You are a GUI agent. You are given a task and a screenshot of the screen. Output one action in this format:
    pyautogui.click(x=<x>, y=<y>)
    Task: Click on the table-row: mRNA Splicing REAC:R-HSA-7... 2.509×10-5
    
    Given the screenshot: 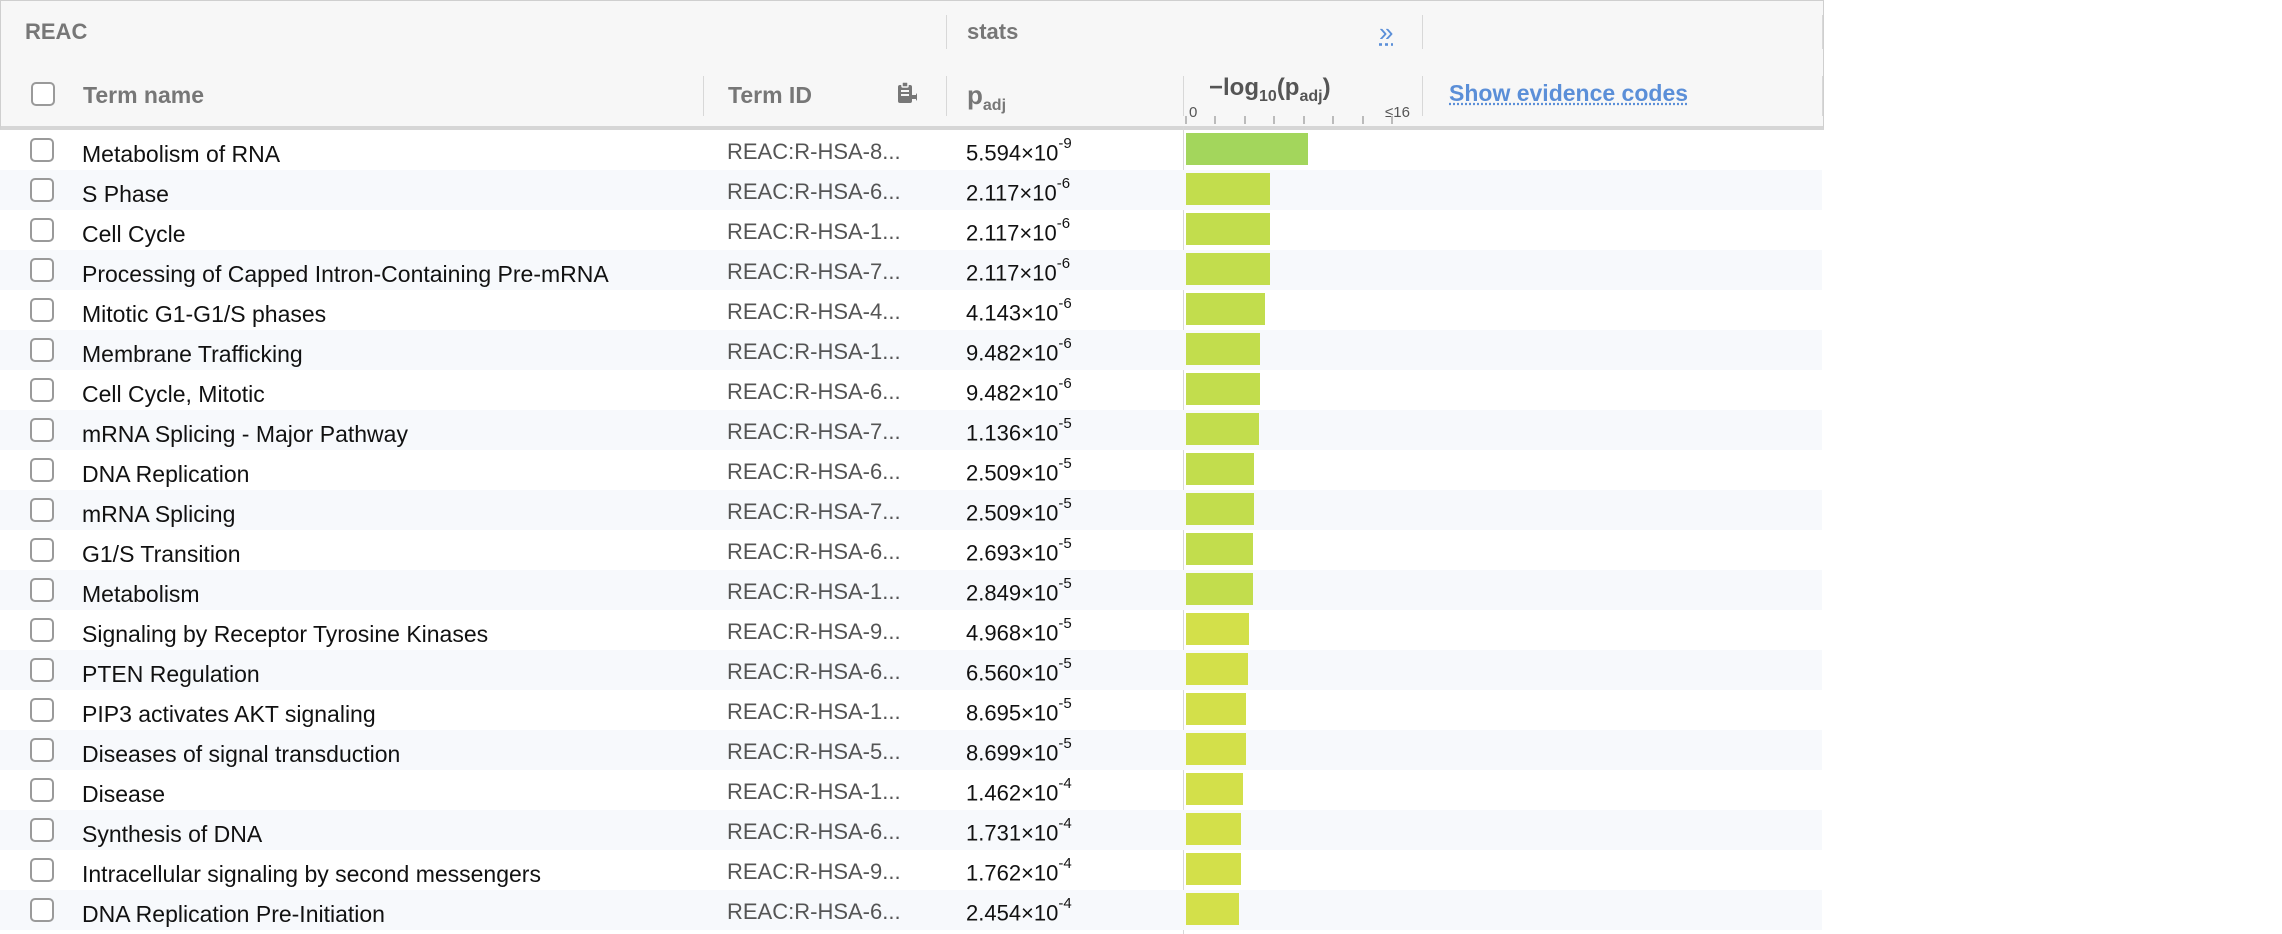 What is the action you would take?
    pyautogui.click(x=911, y=510)
    